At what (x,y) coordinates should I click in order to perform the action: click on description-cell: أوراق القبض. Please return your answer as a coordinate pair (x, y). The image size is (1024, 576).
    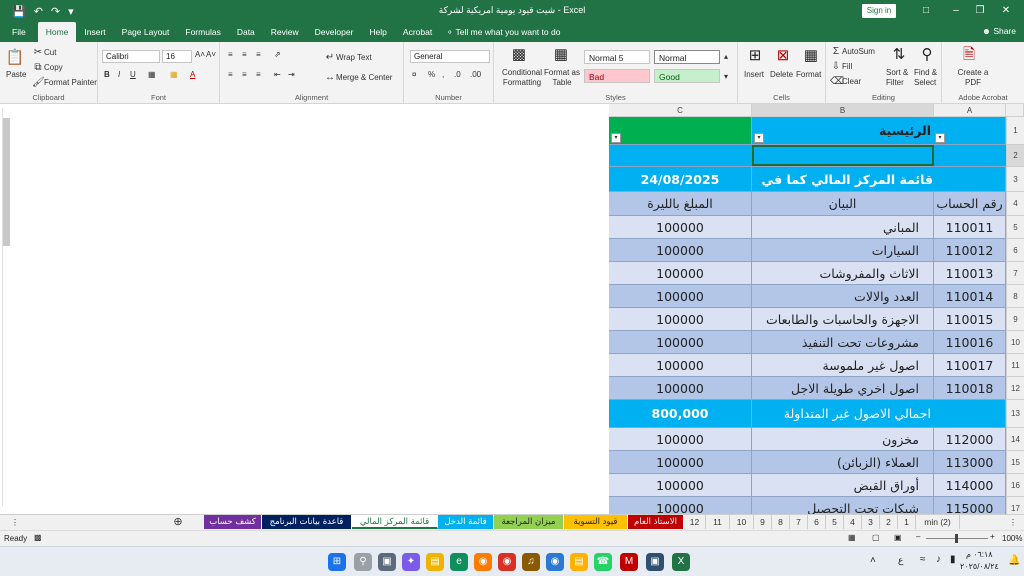
    Looking at the image, I should click on (843, 485).